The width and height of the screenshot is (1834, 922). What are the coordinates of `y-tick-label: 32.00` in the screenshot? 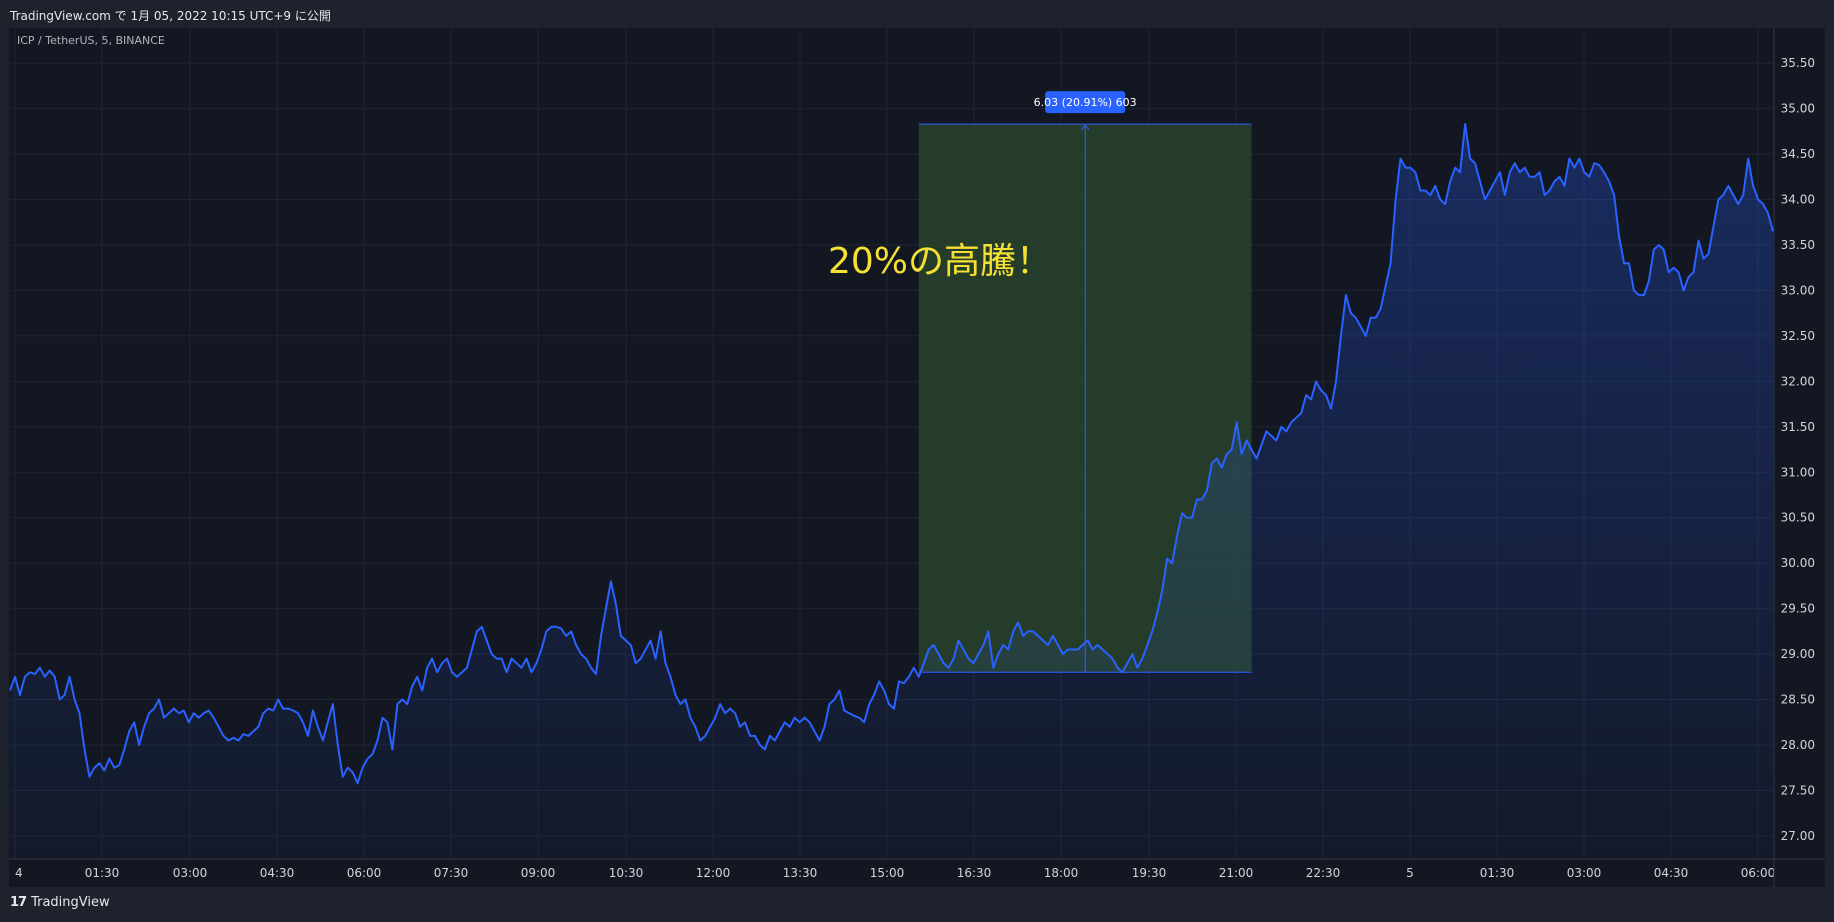 It's located at (1798, 381).